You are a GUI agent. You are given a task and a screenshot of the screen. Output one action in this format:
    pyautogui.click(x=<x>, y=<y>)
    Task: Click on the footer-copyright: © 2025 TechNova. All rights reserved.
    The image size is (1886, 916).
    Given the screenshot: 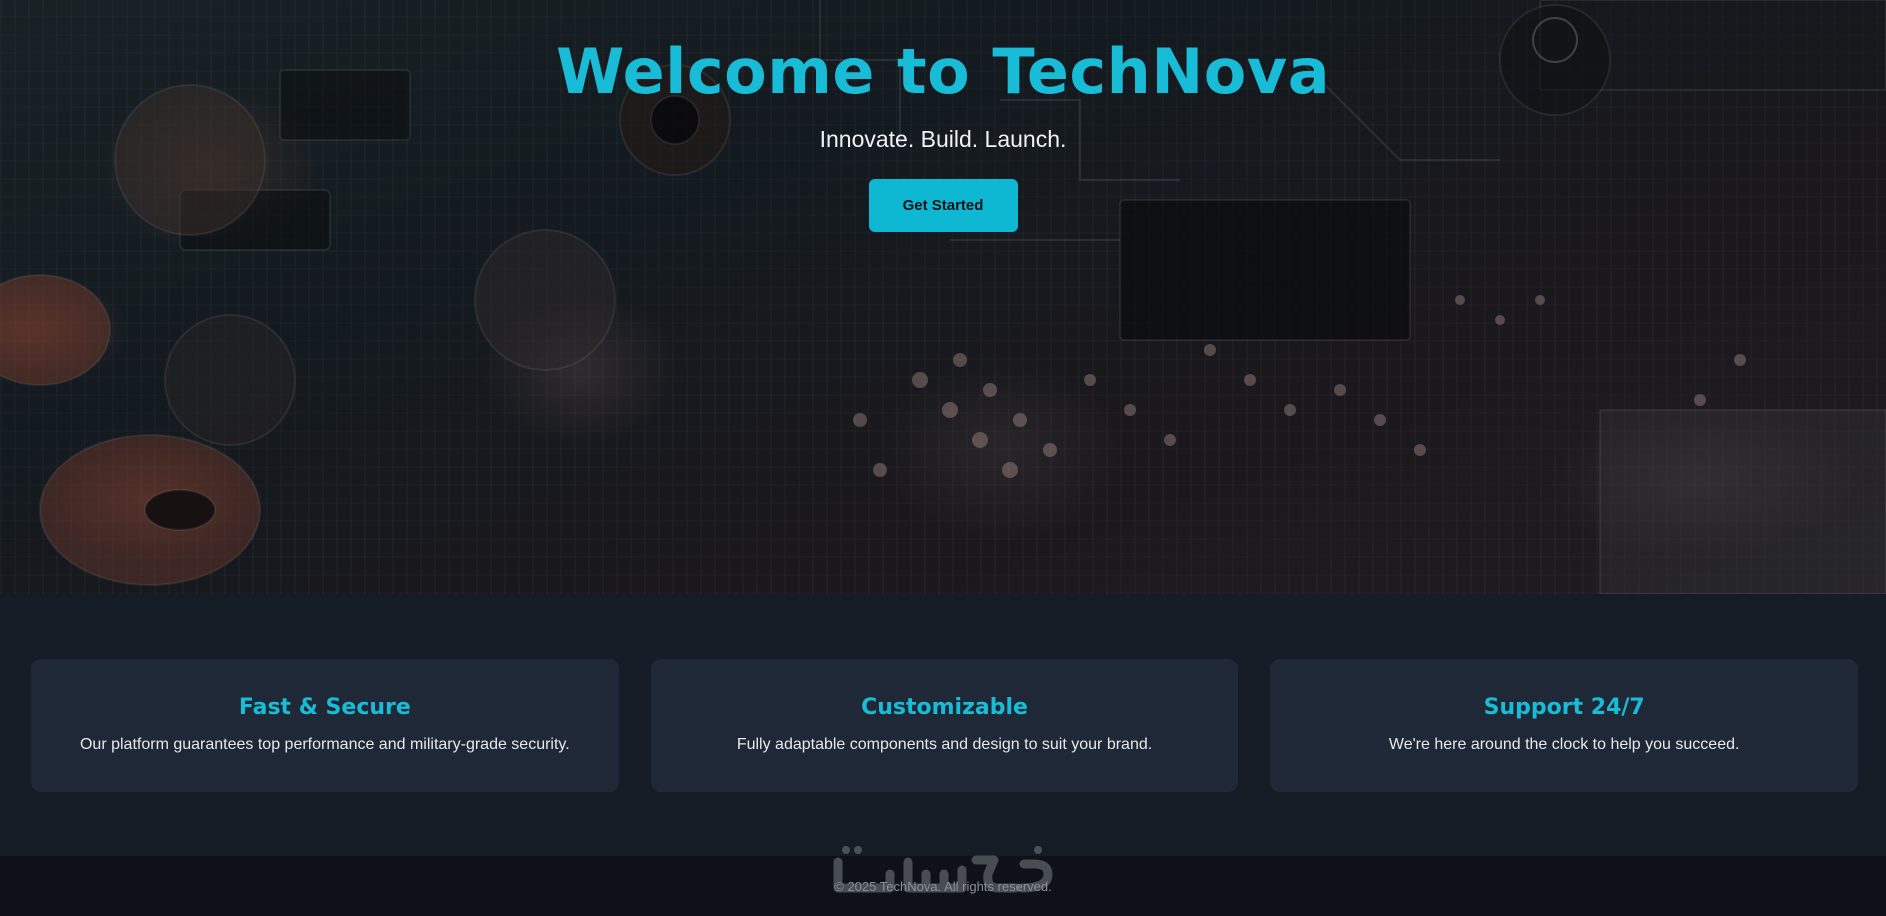 What is the action you would take?
    pyautogui.click(x=943, y=886)
    